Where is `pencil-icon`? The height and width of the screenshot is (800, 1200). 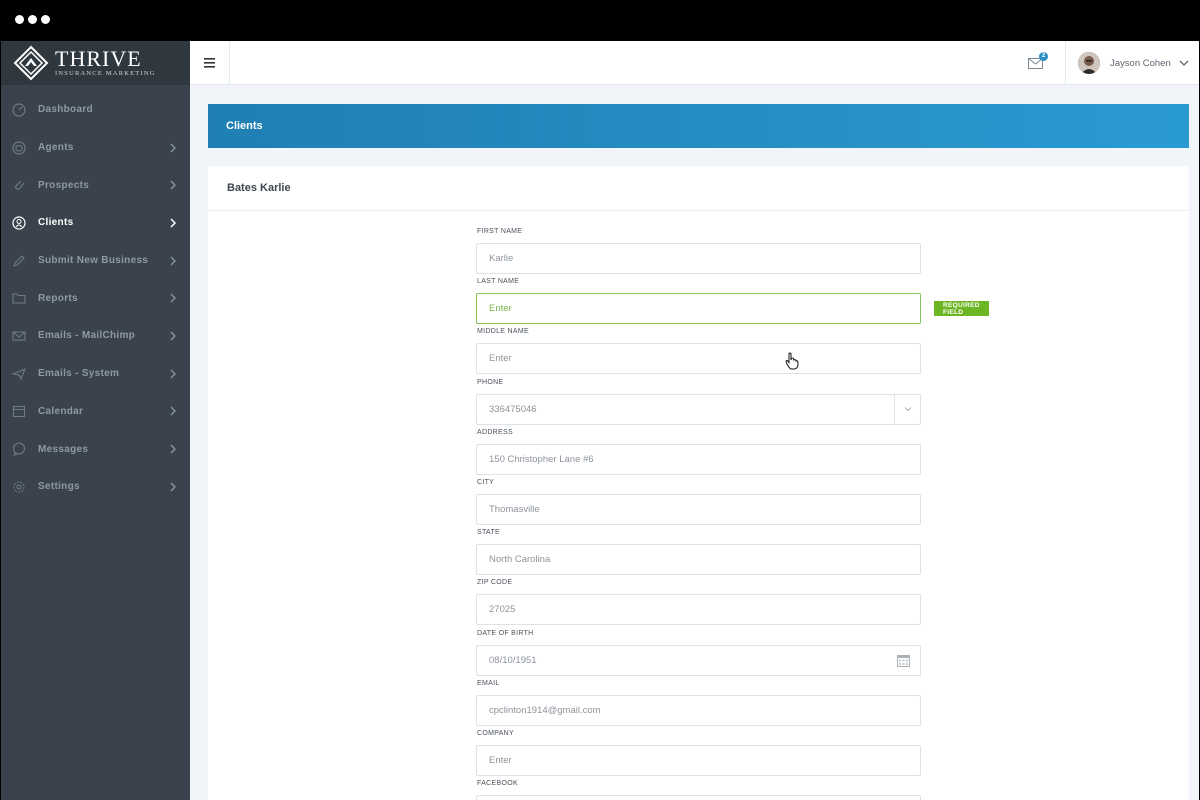 pencil-icon is located at coordinates (19, 261).